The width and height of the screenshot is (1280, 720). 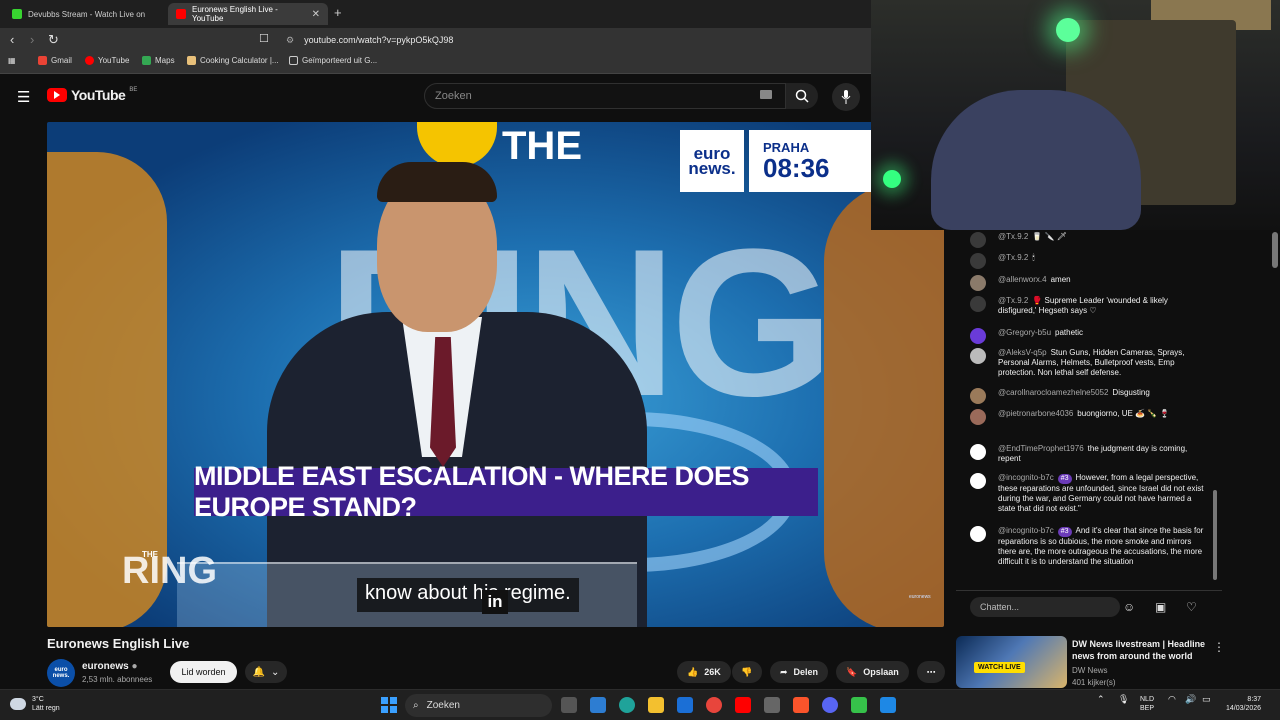 I want to click on reload-icon: ↻, so click(x=53, y=40).